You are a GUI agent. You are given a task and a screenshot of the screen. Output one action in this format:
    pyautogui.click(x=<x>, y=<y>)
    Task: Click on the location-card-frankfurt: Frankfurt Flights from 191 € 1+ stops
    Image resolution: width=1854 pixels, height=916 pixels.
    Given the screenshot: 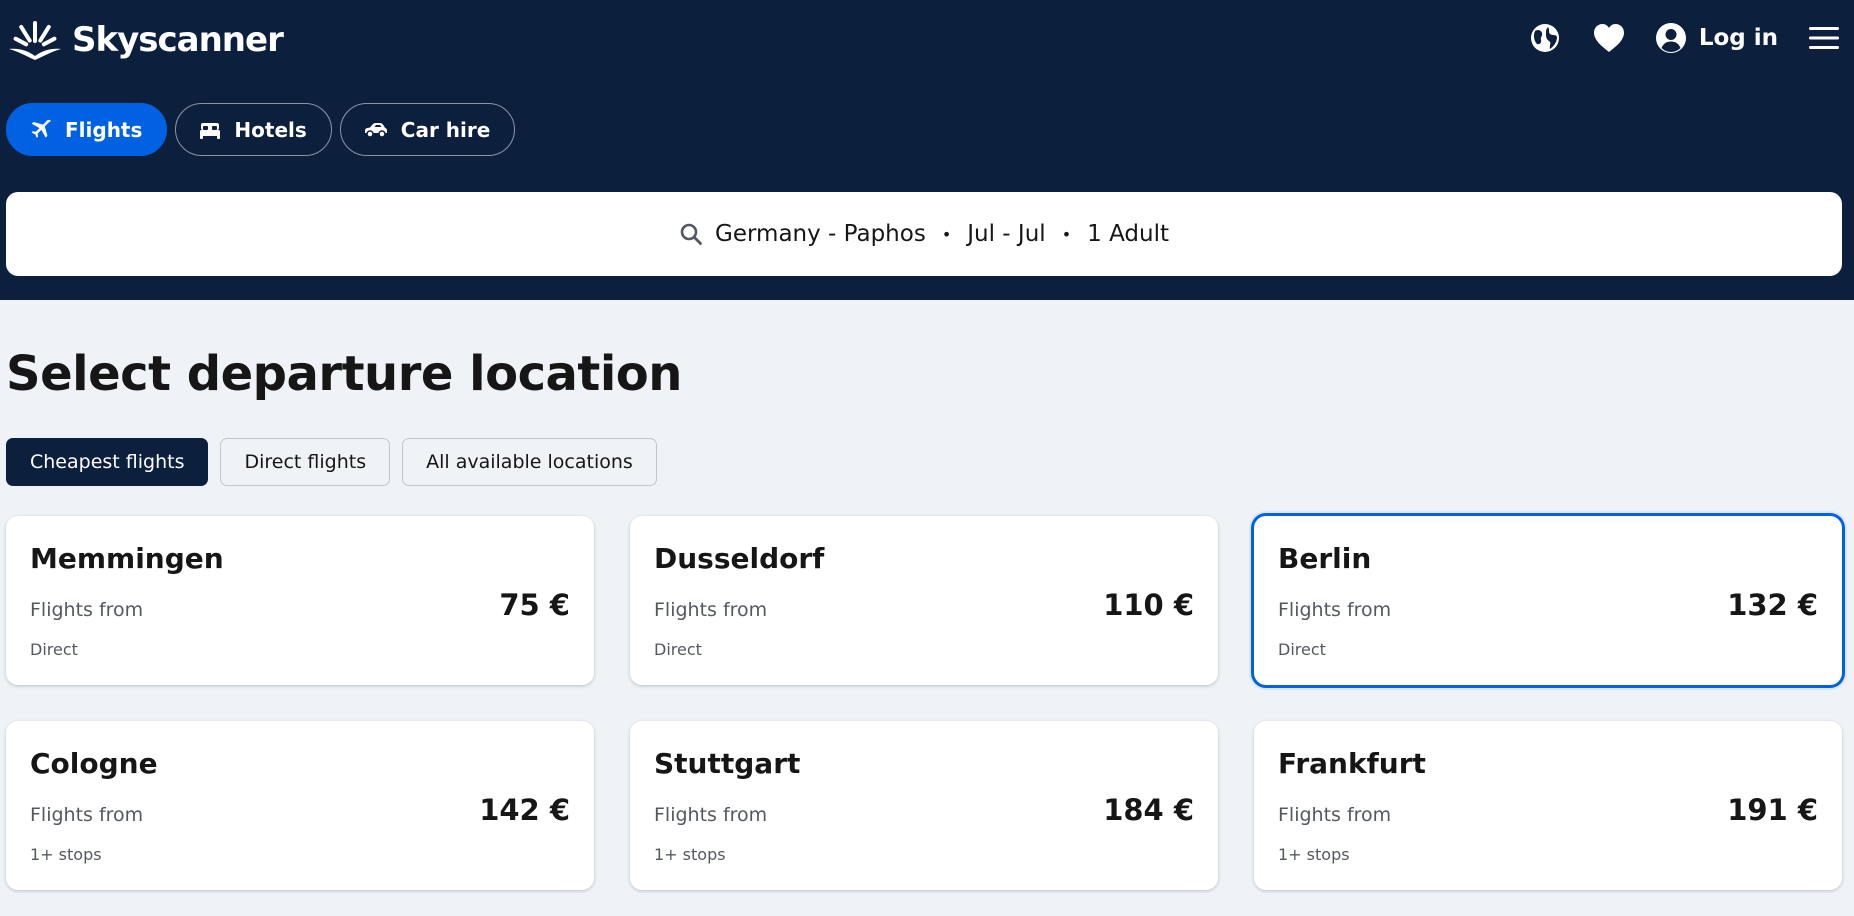 What is the action you would take?
    pyautogui.click(x=1548, y=805)
    